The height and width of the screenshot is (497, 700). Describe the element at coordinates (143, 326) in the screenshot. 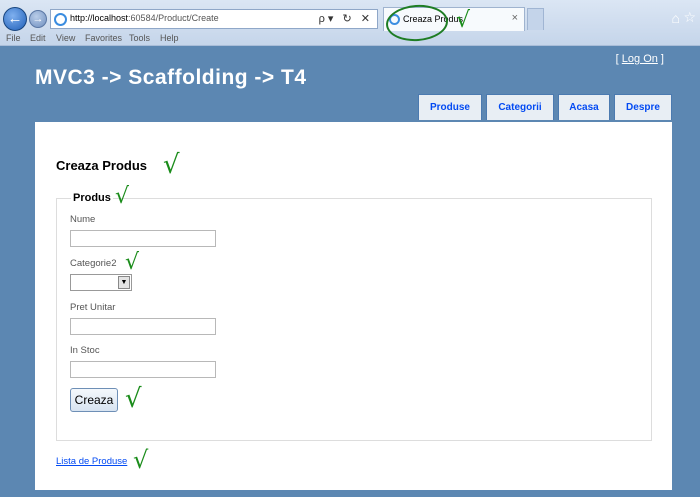

I see `pret-unitar-input` at that location.